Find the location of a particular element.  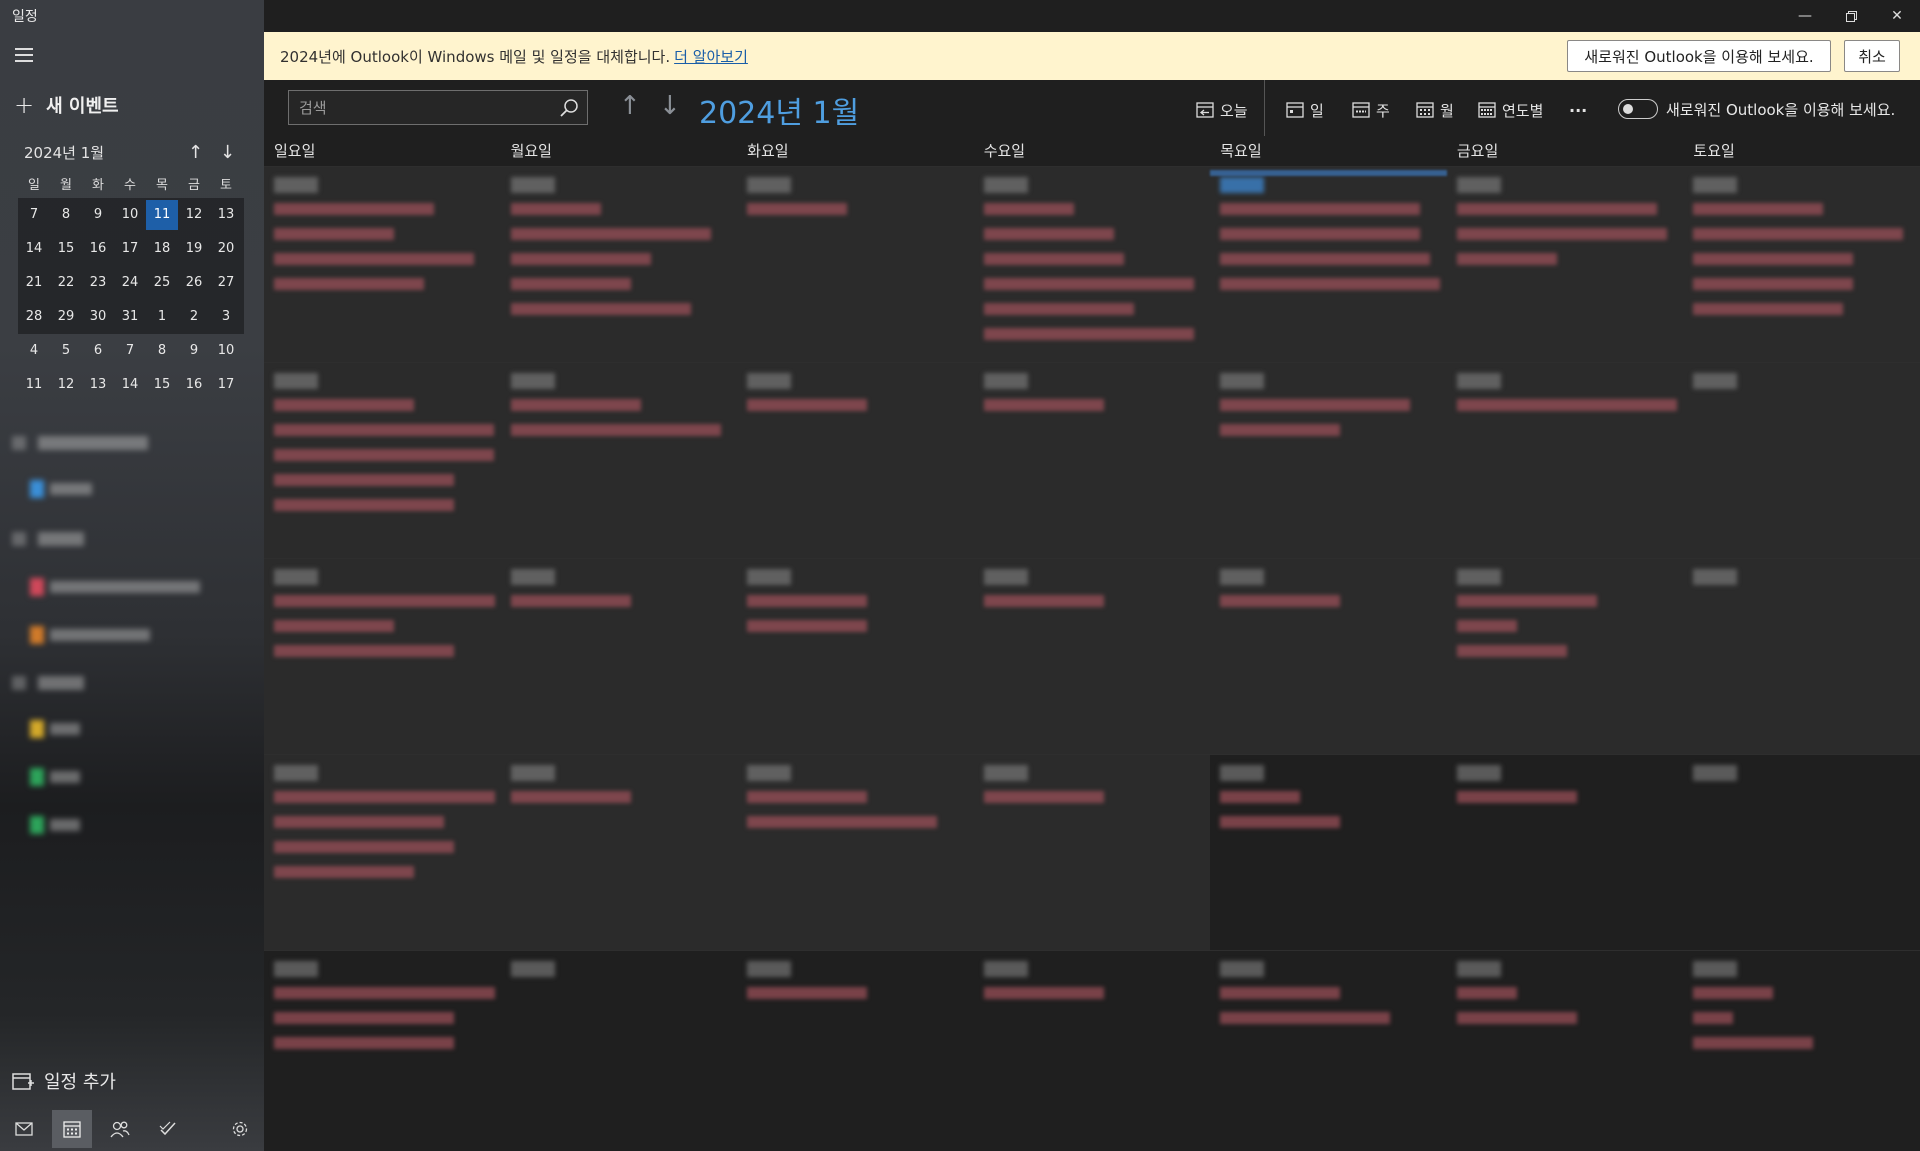

mini-calendar-prev-arrow-icon: ↑ is located at coordinates (195, 152).